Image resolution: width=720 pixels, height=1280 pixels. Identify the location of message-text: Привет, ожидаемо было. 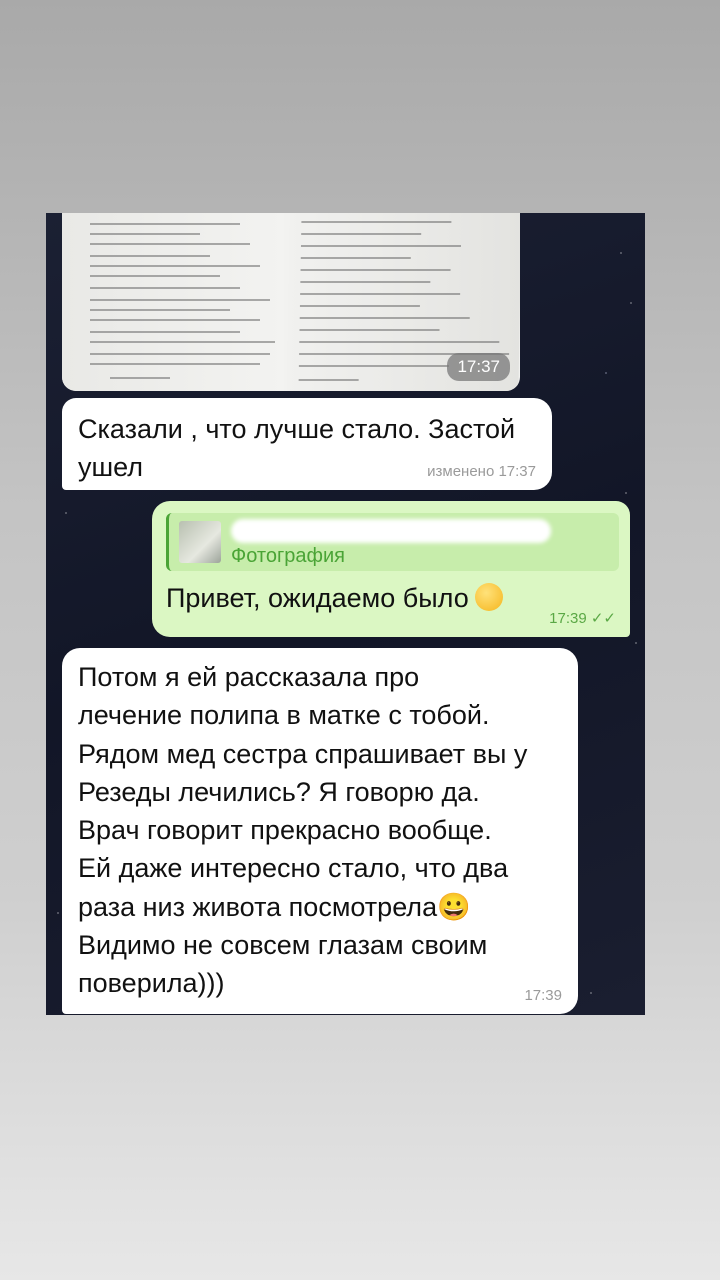
(317, 598).